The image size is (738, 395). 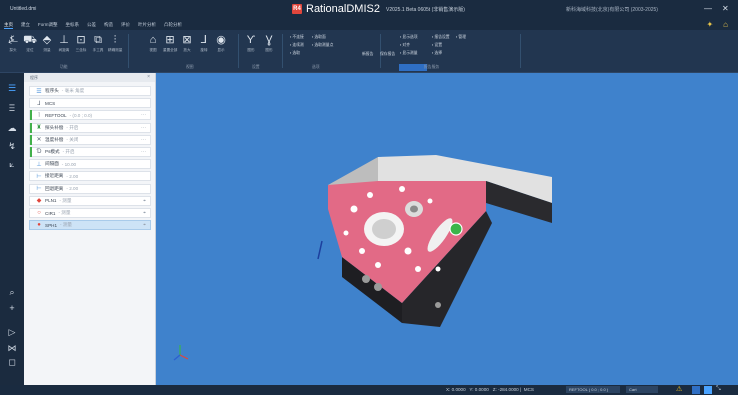 What do you see at coordinates (187, 43) in the screenshot?
I see `view-button-2: ⊠ 放大` at bounding box center [187, 43].